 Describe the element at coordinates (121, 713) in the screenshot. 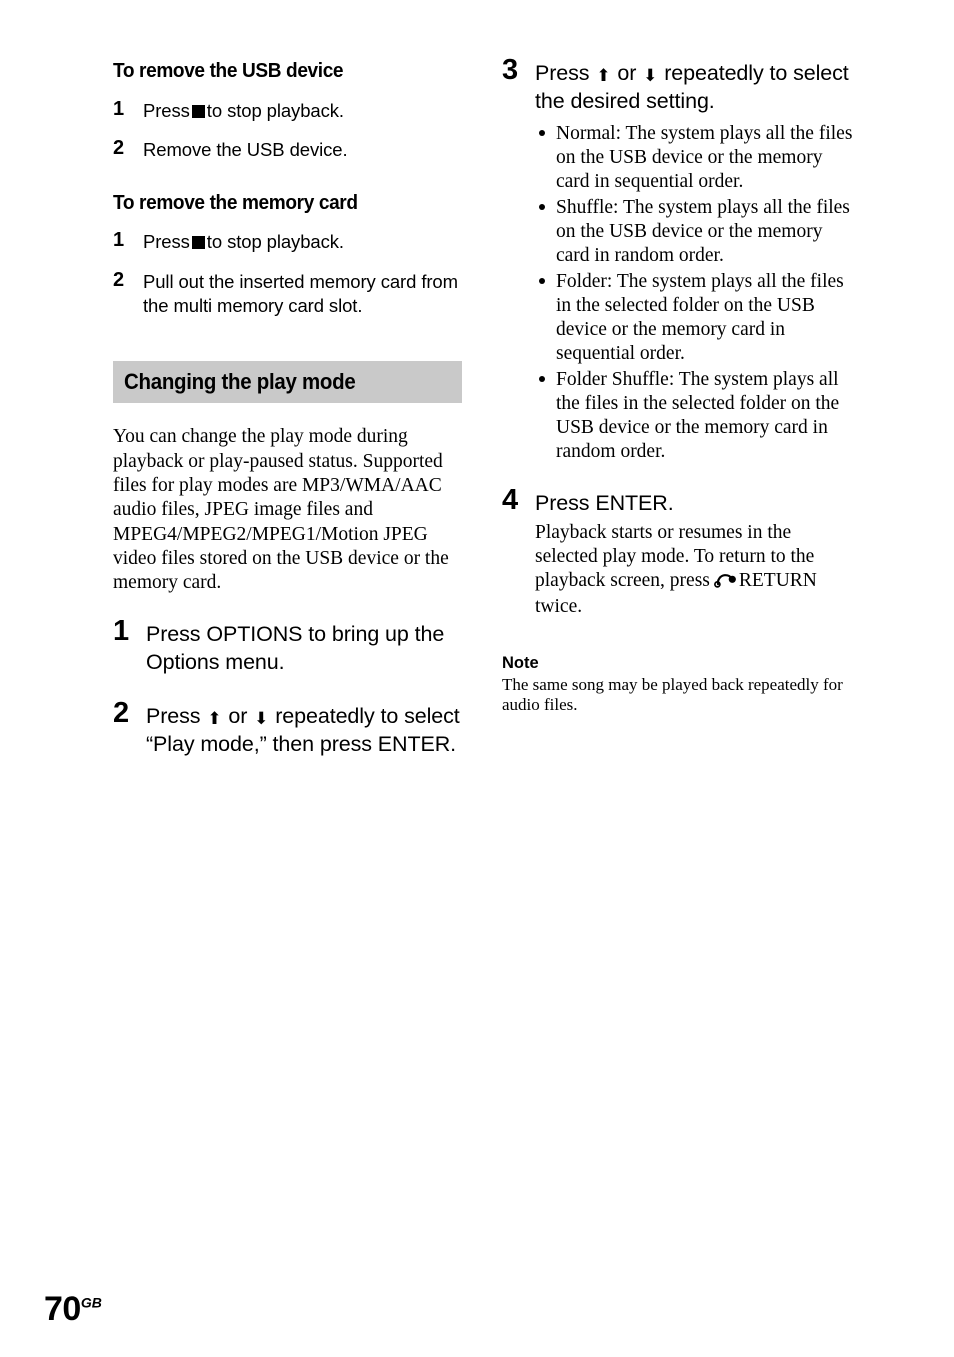

I see `play-mode-step-2-number: 2` at that location.